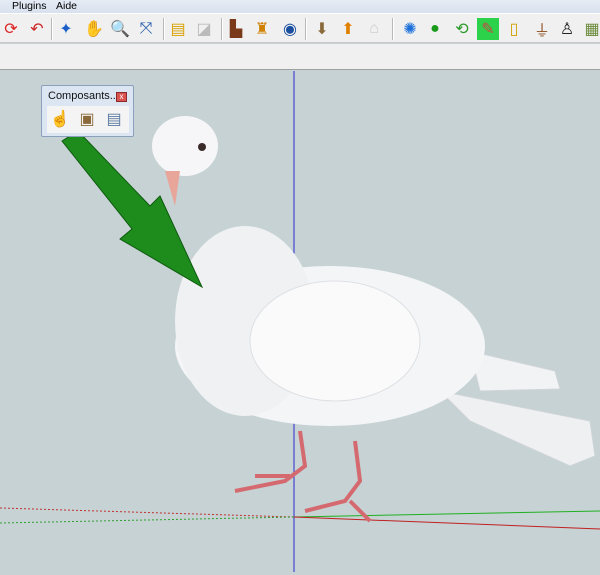 Image resolution: width=600 pixels, height=575 pixels. Describe the element at coordinates (66, 29) in the screenshot. I see `orbit-icon: ✦` at that location.